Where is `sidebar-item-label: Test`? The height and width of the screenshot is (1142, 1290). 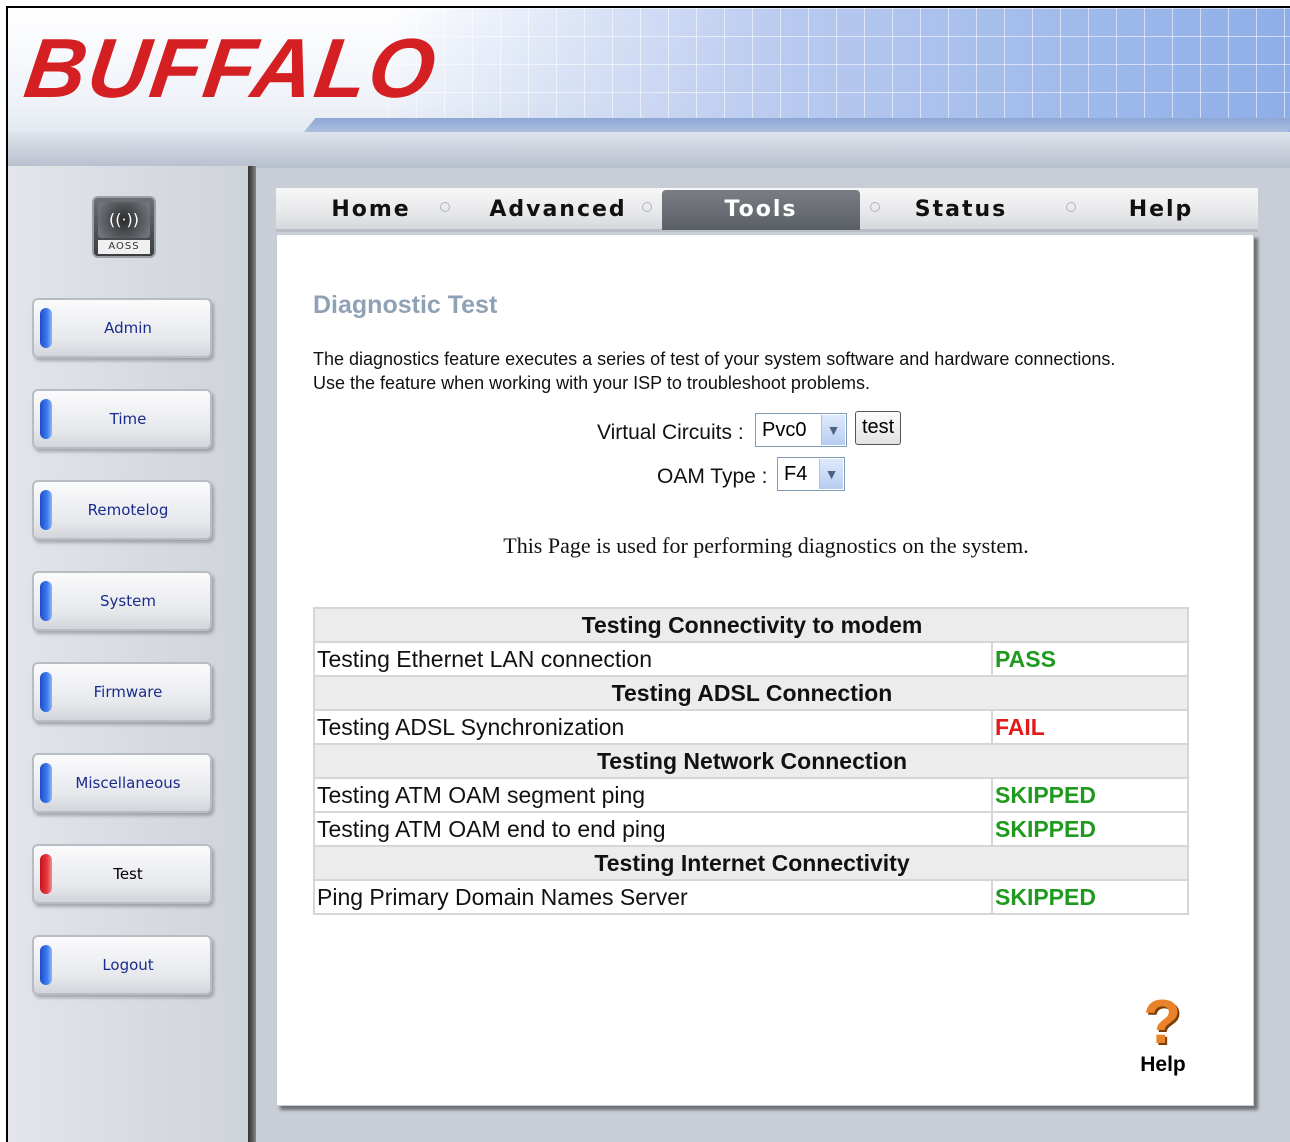 sidebar-item-label: Test is located at coordinates (128, 874).